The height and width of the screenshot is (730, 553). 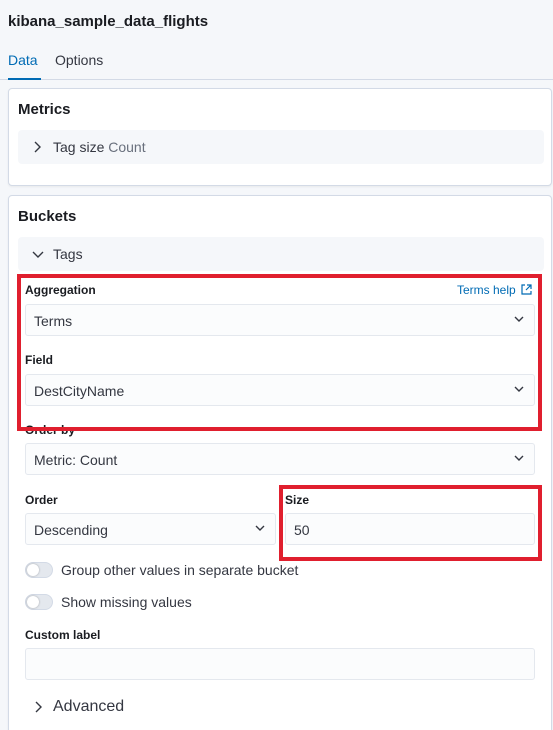 I want to click on order-value: Descending, so click(x=71, y=530).